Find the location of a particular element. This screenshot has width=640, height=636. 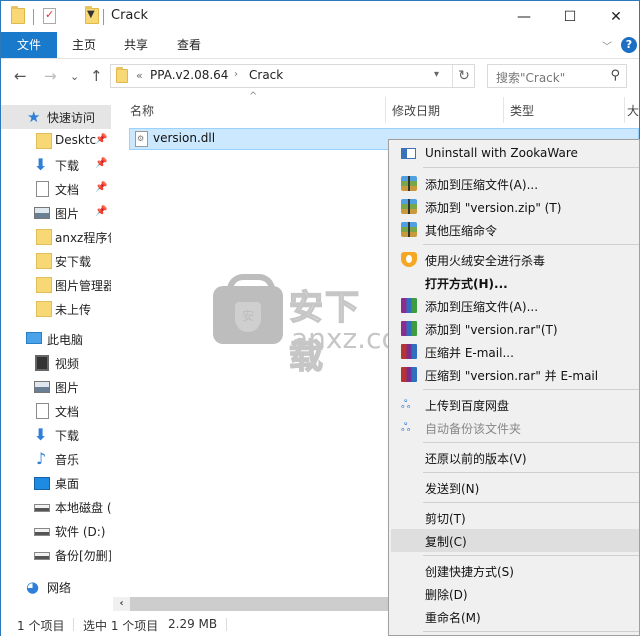

minimize-button: — is located at coordinates (524, 16).